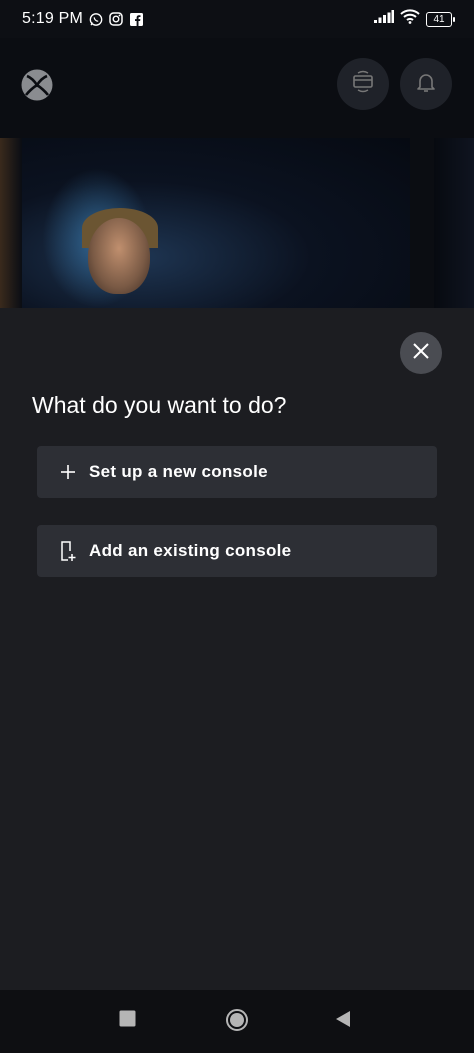  Describe the element at coordinates (216, 223) in the screenshot. I see `hero-banner-image` at that location.